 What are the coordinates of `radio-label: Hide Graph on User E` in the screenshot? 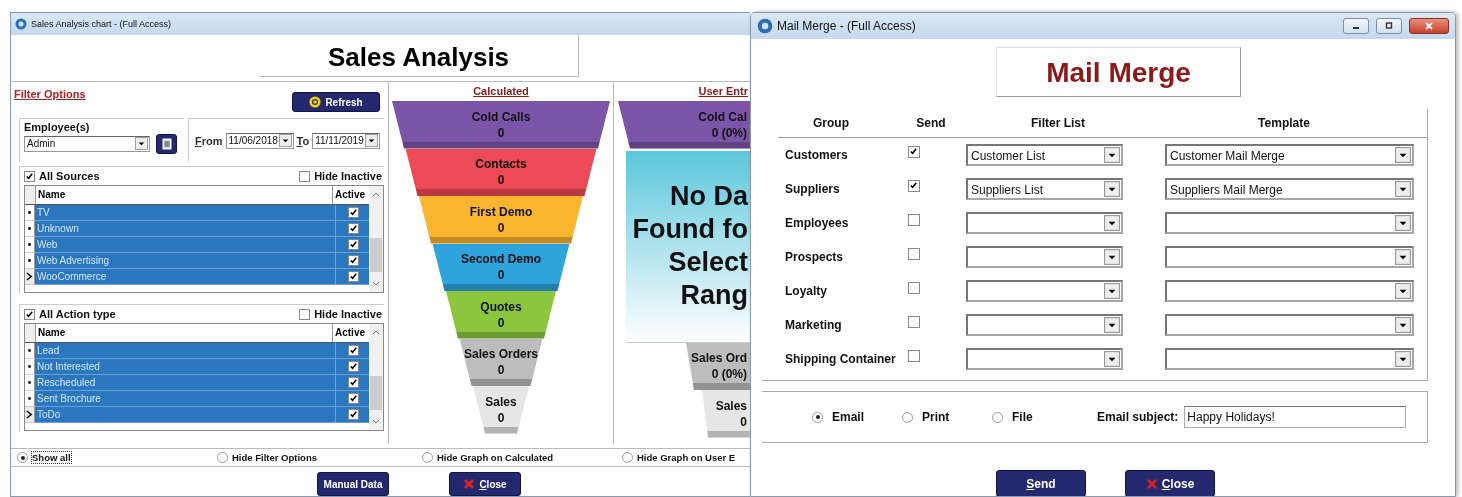 It's located at (686, 457).